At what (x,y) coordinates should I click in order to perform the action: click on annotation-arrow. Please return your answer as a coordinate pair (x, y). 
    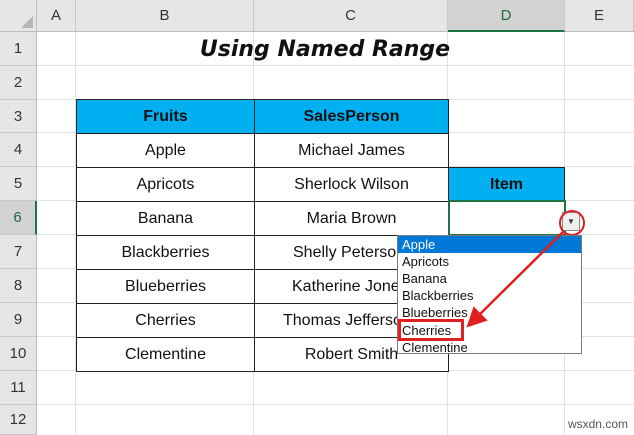
    Looking at the image, I should click on (515, 279).